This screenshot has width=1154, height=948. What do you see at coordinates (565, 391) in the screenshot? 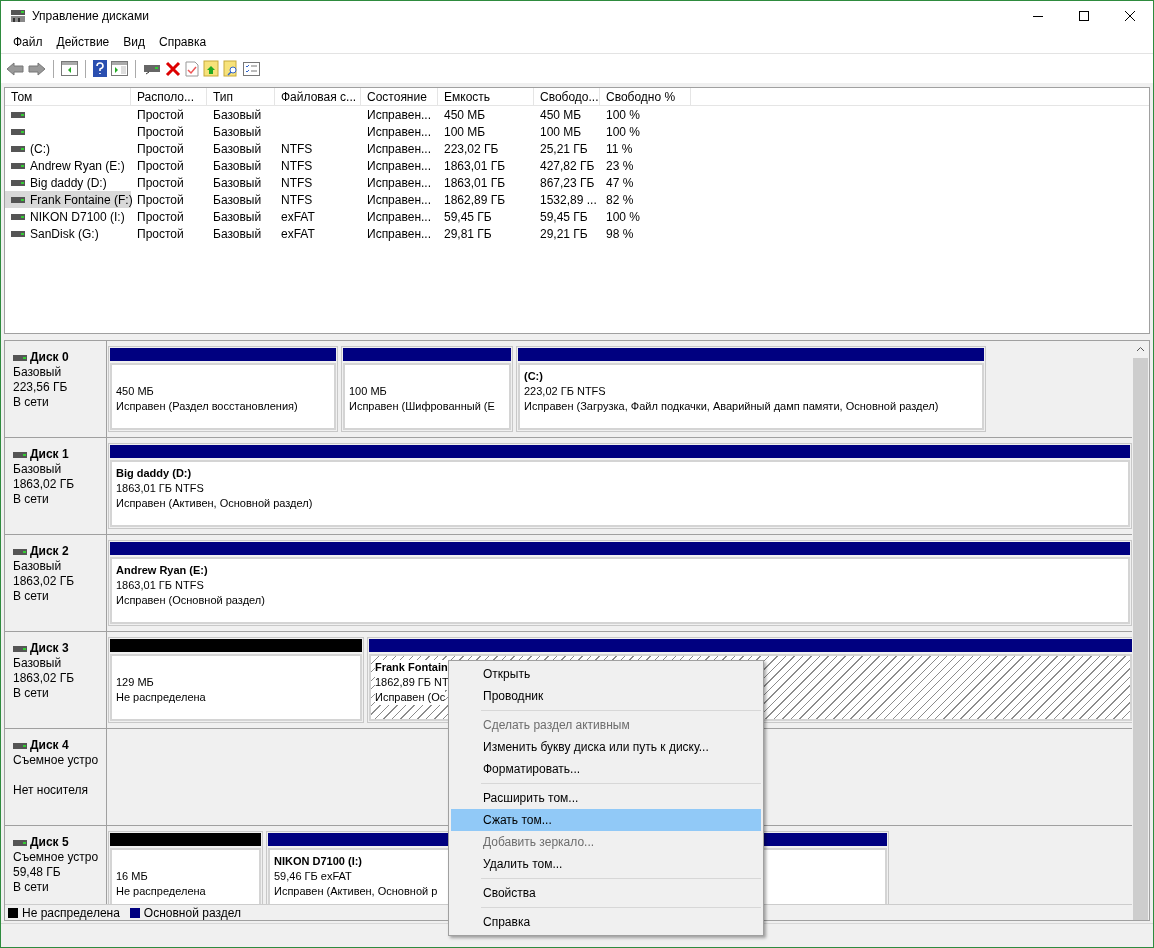
I see `partition-info: 223,02 ГБ NTFS` at bounding box center [565, 391].